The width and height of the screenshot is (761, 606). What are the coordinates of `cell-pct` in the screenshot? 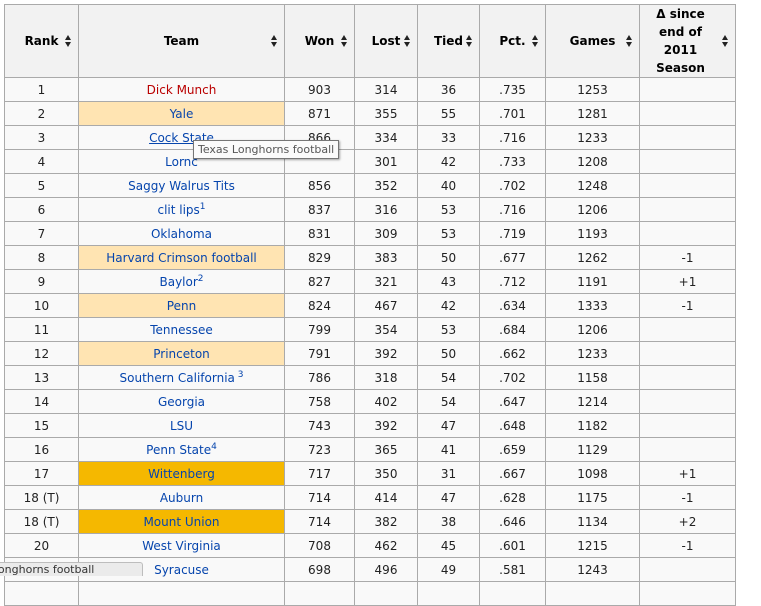 It's located at (512, 593).